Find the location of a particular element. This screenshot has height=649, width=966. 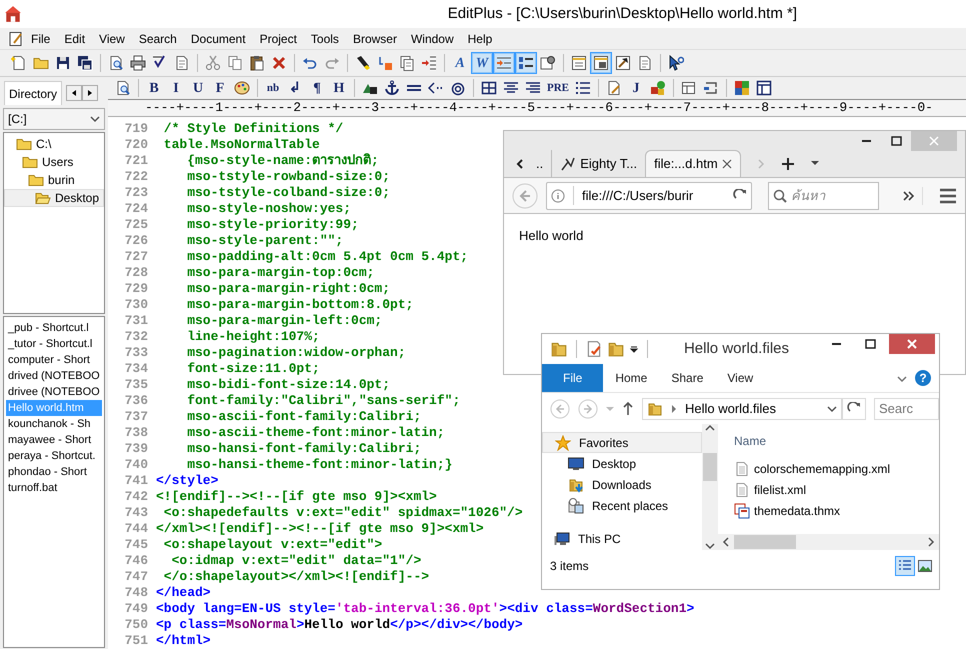

search-field: ค้นหา is located at coordinates (823, 196).